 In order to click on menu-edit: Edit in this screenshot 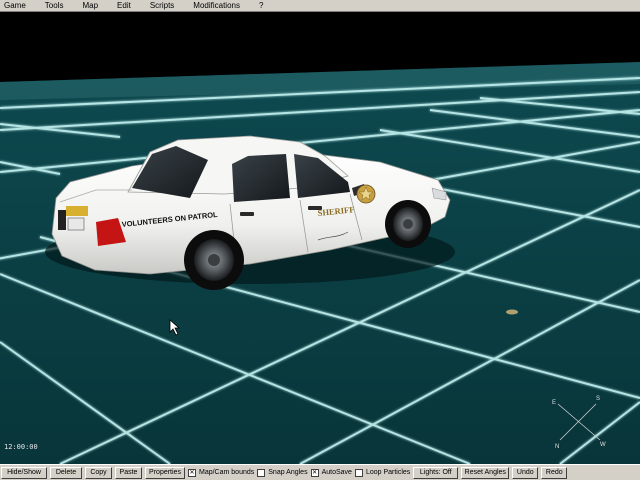, I will do `click(122, 5)`.